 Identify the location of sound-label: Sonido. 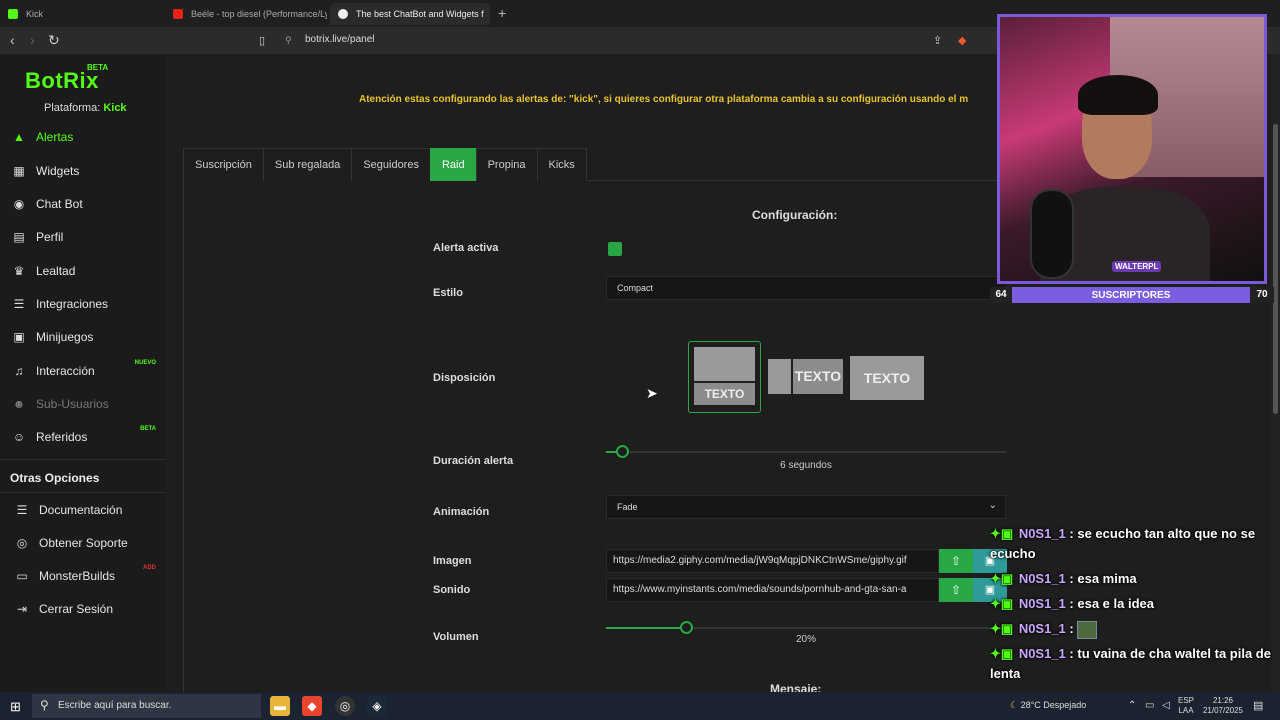
(452, 590).